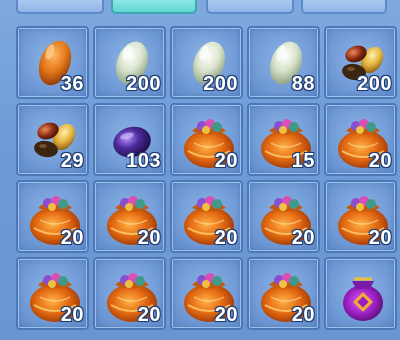 The width and height of the screenshot is (400, 340). I want to click on item-quantity: 29, so click(72, 161).